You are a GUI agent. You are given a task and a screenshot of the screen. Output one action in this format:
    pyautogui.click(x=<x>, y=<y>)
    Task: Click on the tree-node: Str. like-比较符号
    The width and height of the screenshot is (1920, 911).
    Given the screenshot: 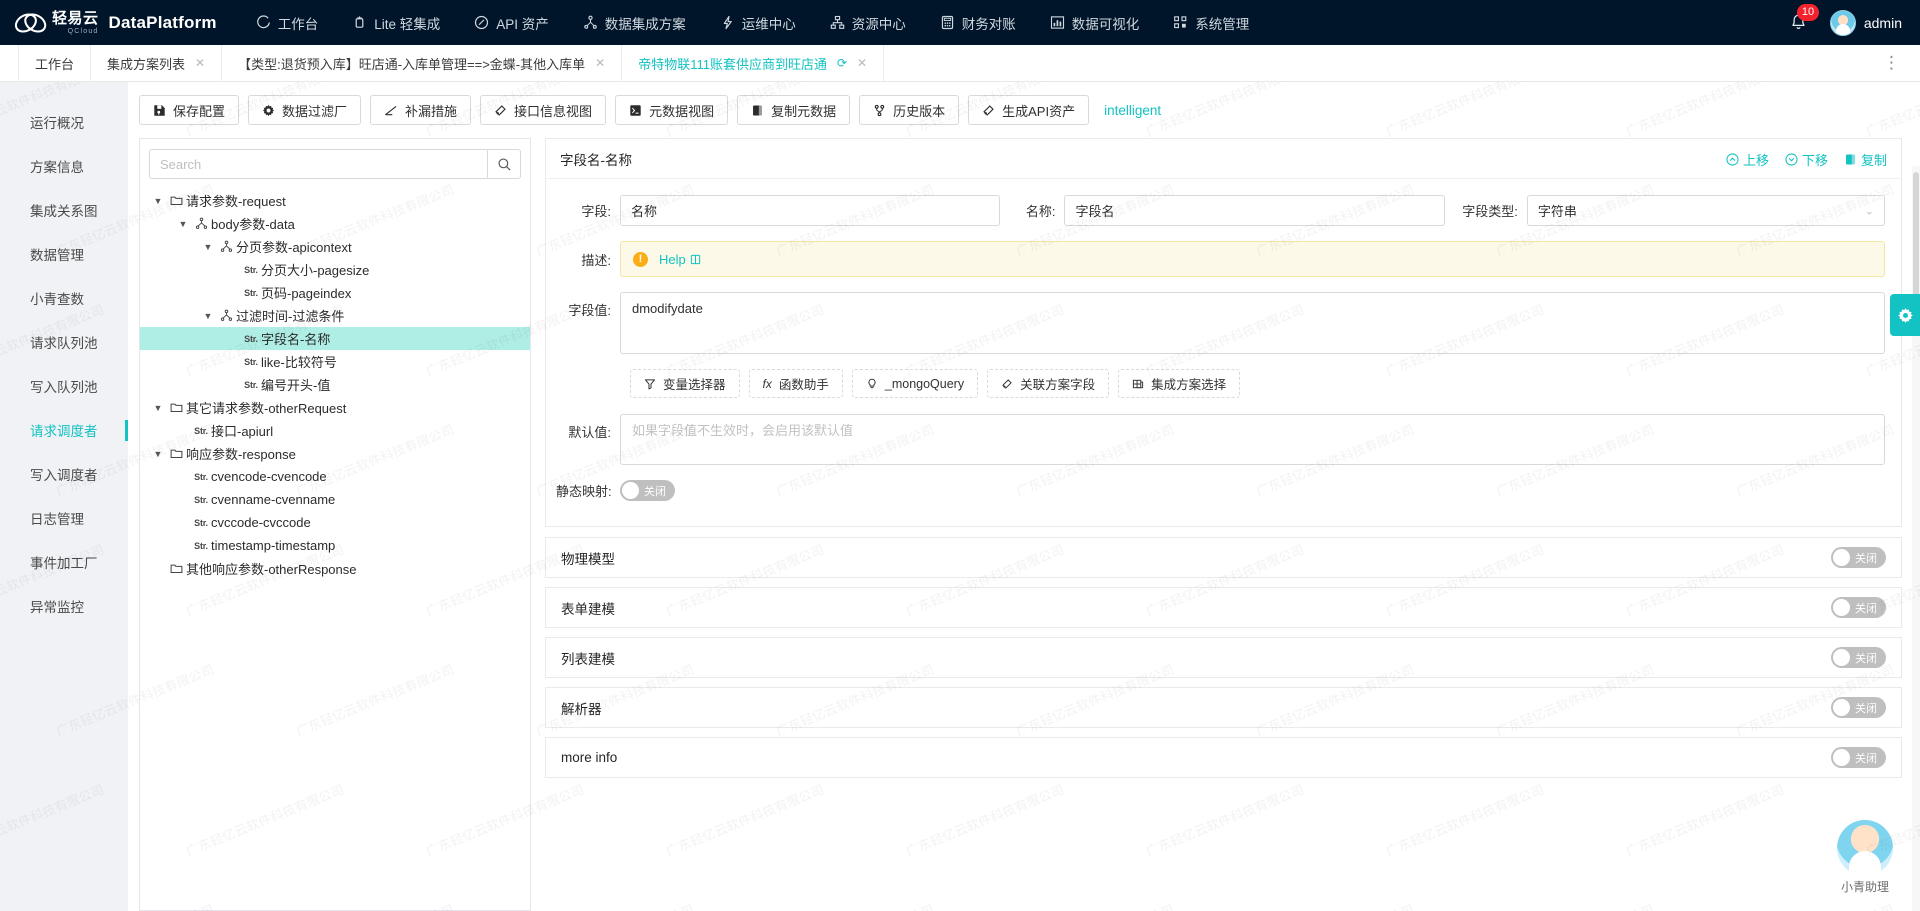 What is the action you would take?
    pyautogui.click(x=335, y=361)
    